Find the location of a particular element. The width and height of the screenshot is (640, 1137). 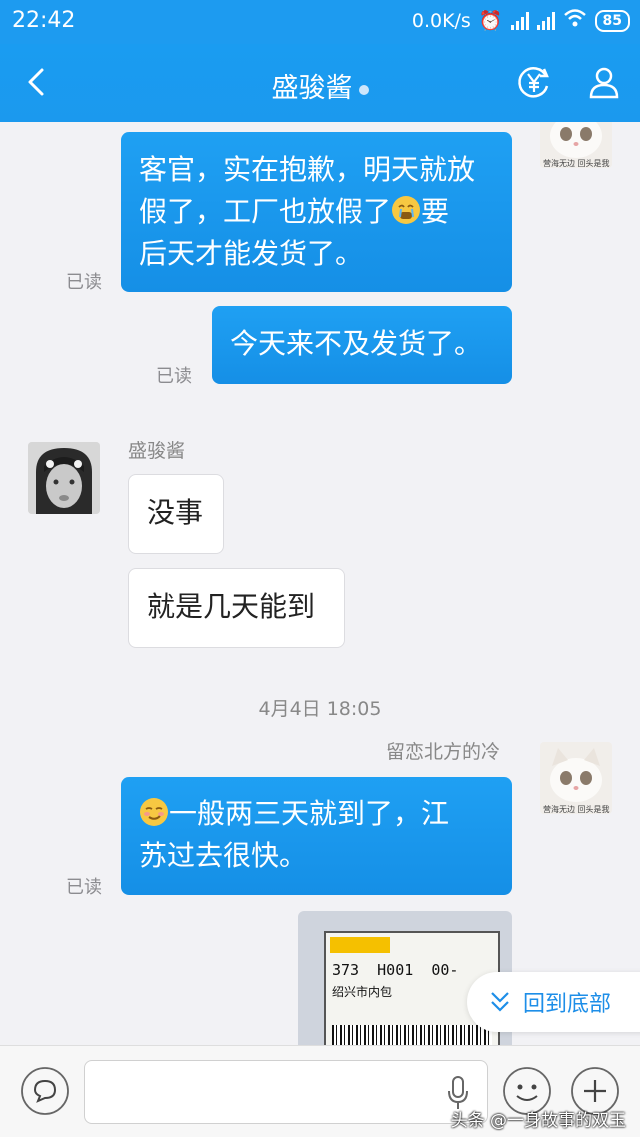

signal-icon is located at coordinates (519, 20).